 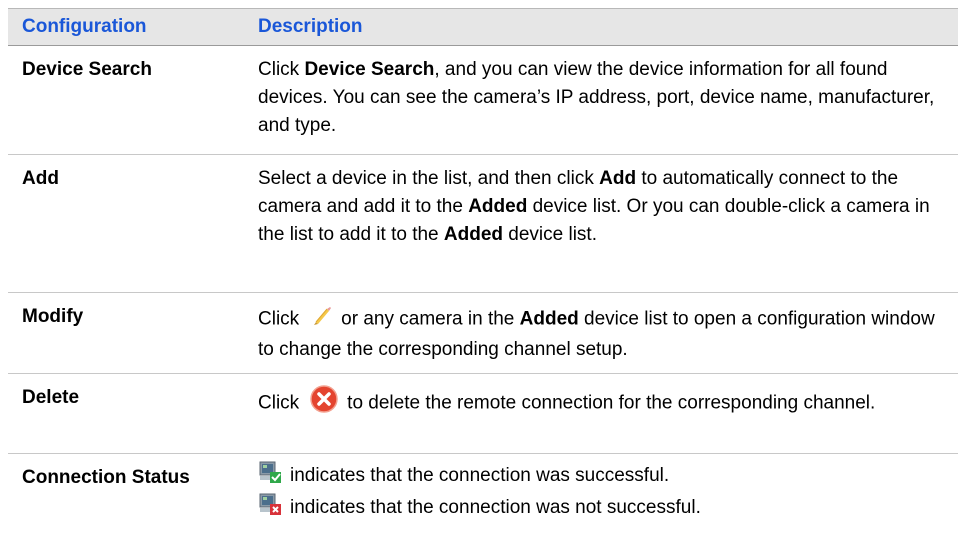 What do you see at coordinates (40, 178) in the screenshot?
I see `config-name: Add` at bounding box center [40, 178].